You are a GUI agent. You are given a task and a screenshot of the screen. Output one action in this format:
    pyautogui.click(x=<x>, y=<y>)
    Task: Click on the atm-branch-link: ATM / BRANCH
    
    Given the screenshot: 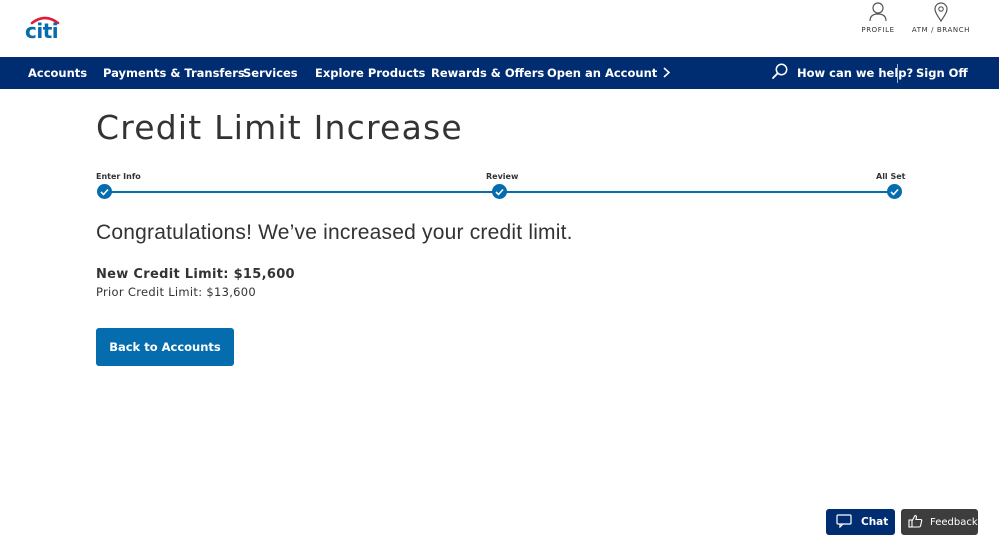 What is the action you would take?
    pyautogui.click(x=941, y=17)
    